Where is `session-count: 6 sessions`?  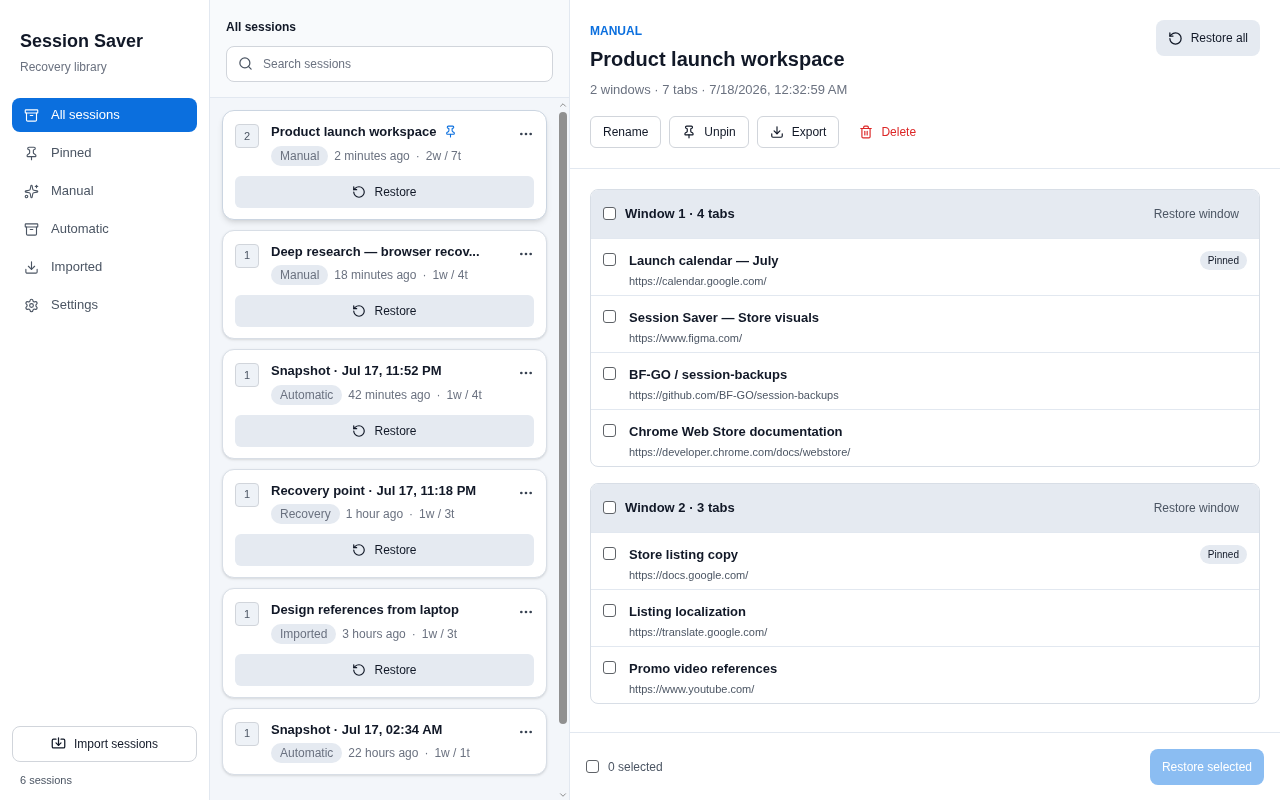
session-count: 6 sessions is located at coordinates (46, 780).